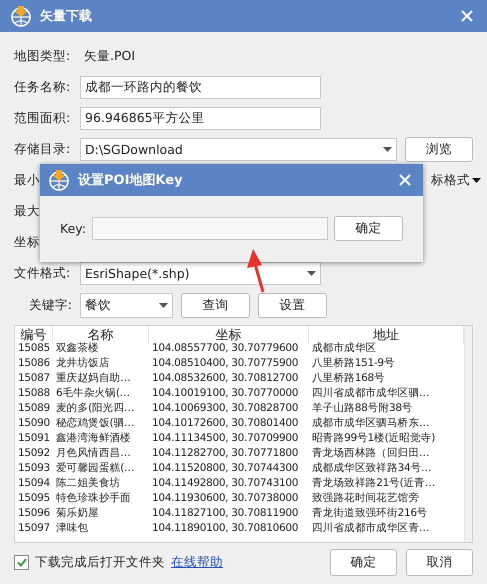 The height and width of the screenshot is (584, 487). I want to click on keyword-dropdown: 餐饮, so click(126, 305).